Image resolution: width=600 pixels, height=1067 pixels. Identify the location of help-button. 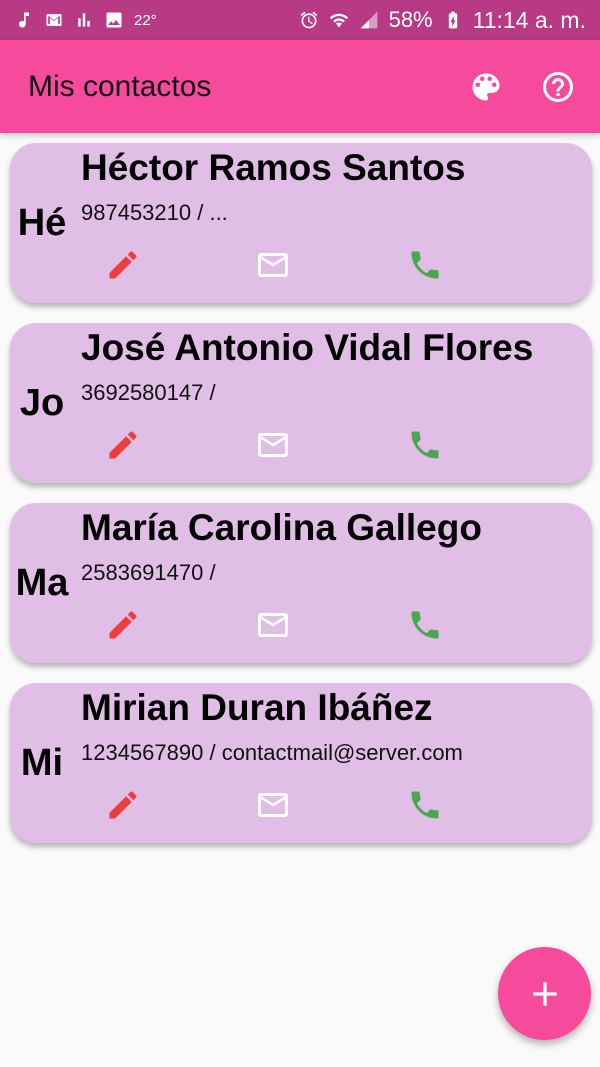
(558, 87).